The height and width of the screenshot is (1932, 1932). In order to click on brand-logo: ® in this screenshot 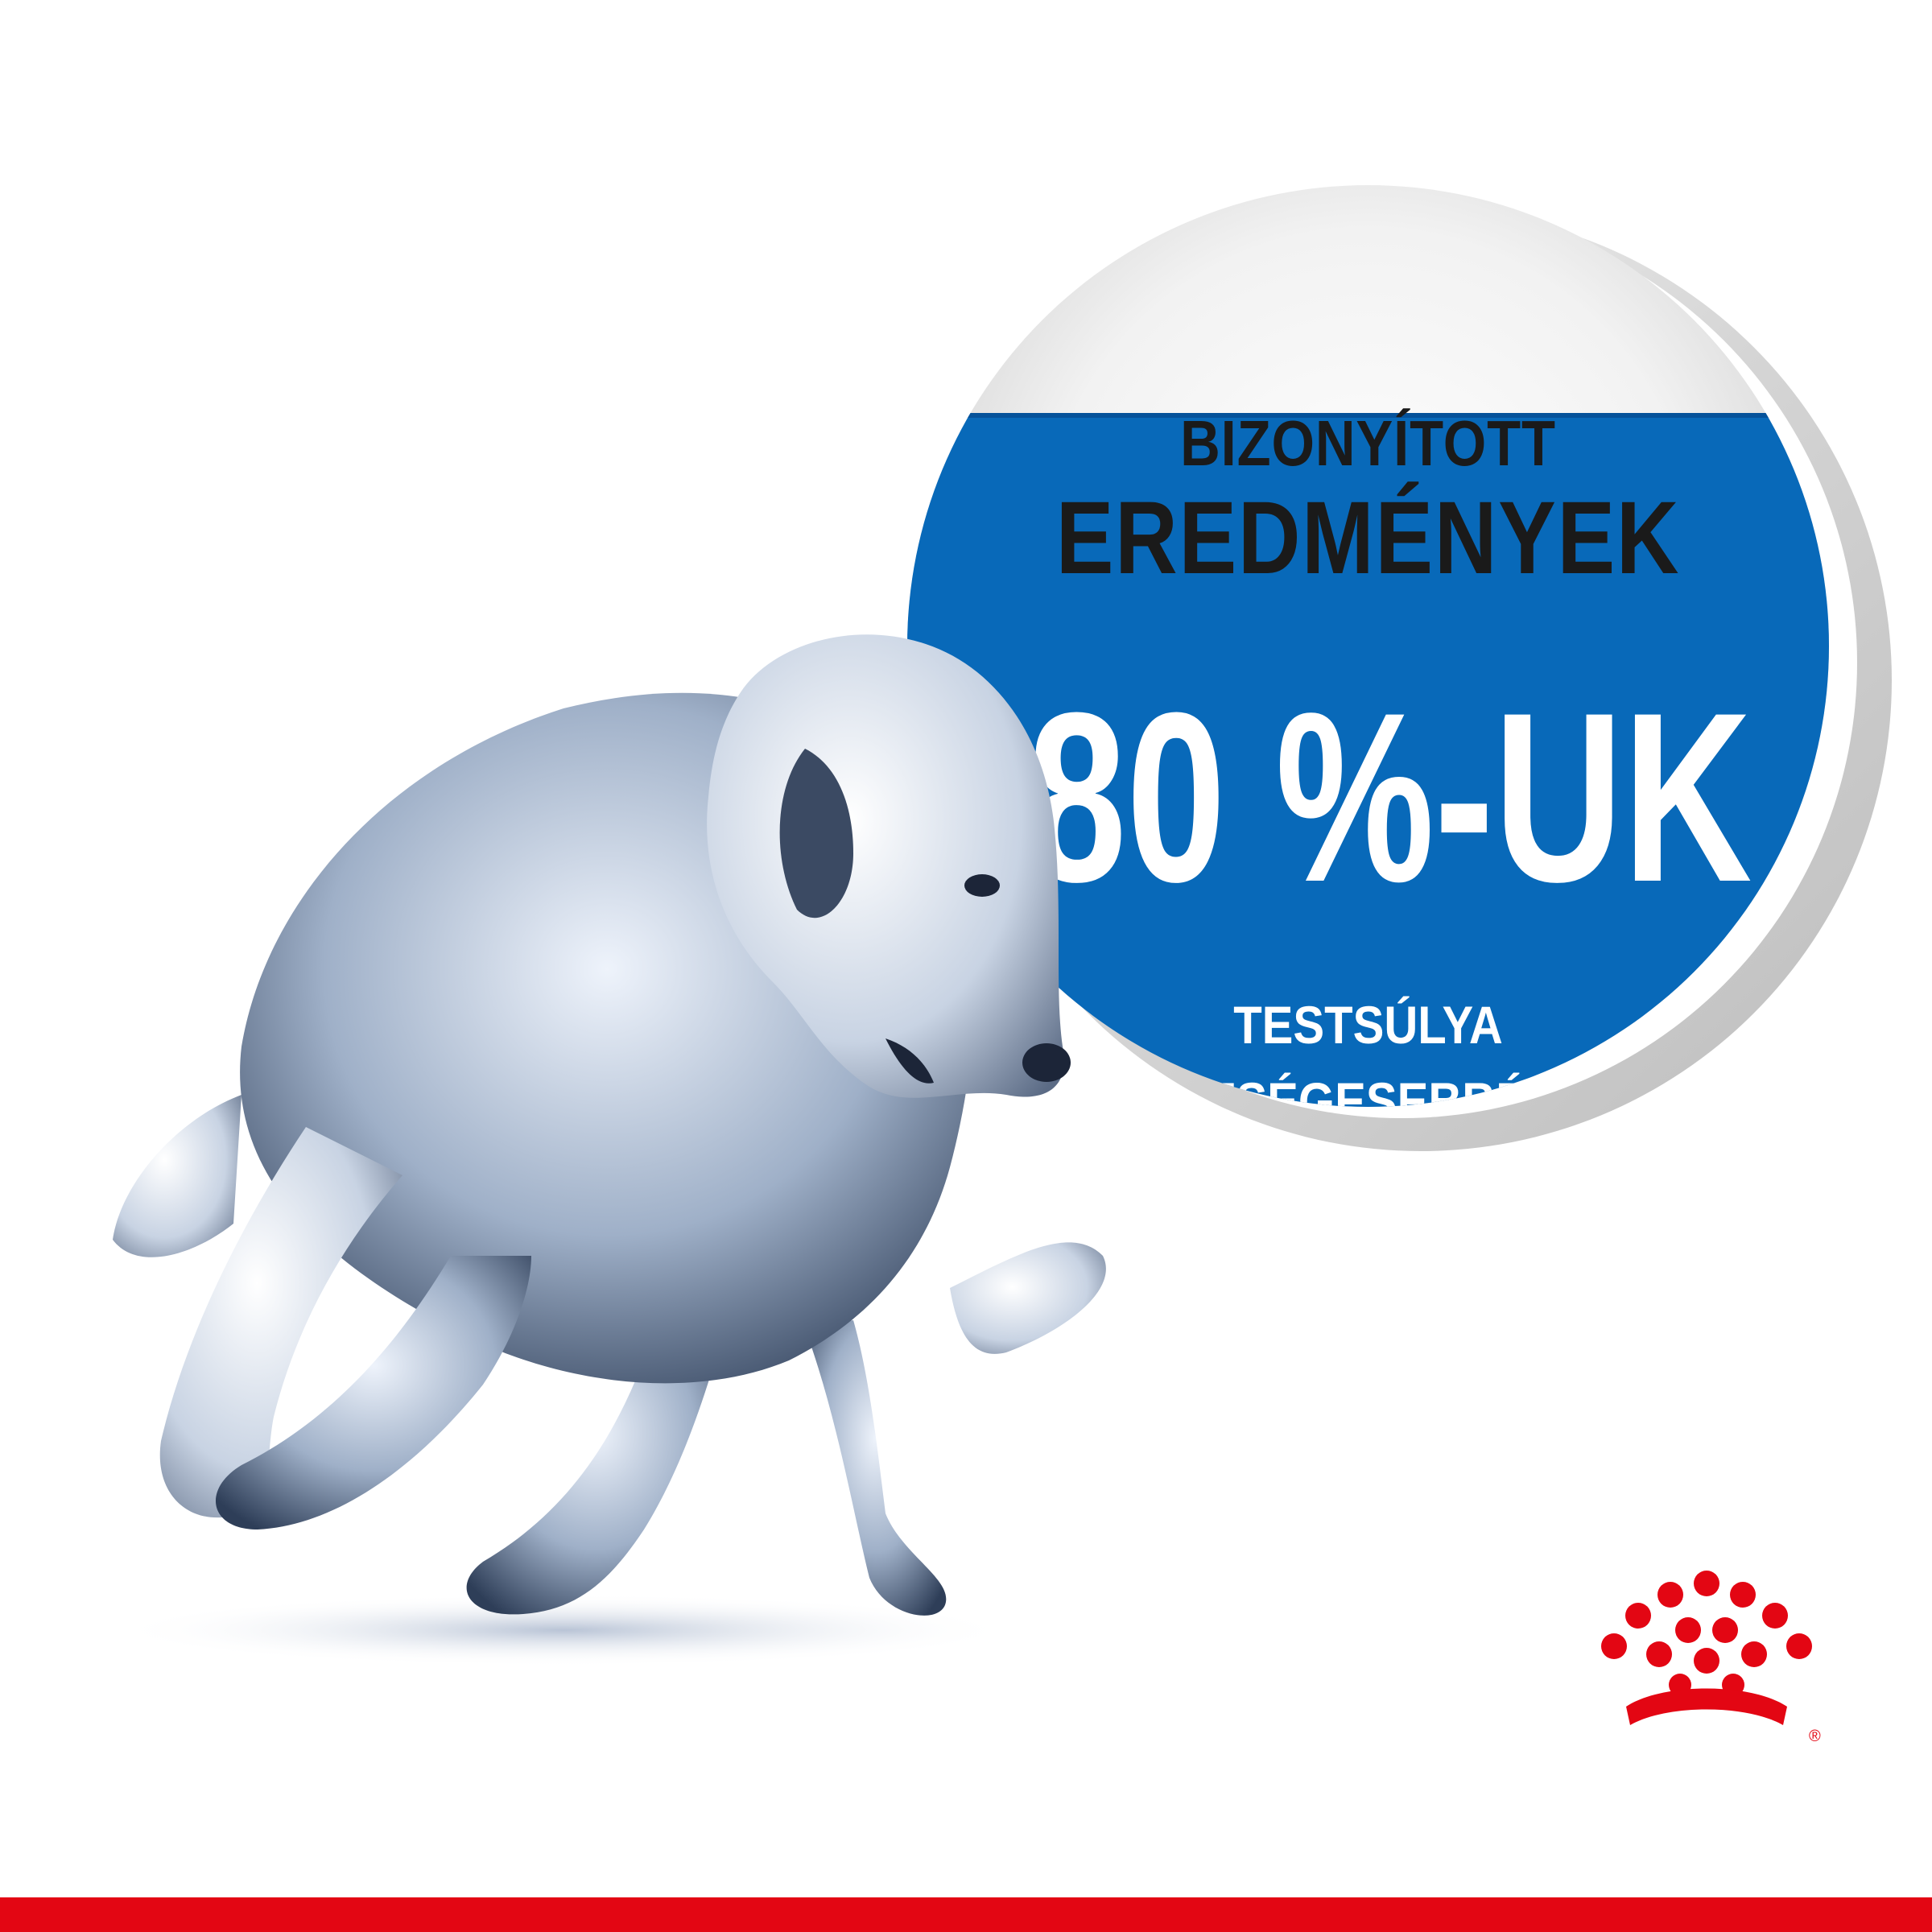, I will do `click(1706, 1658)`.